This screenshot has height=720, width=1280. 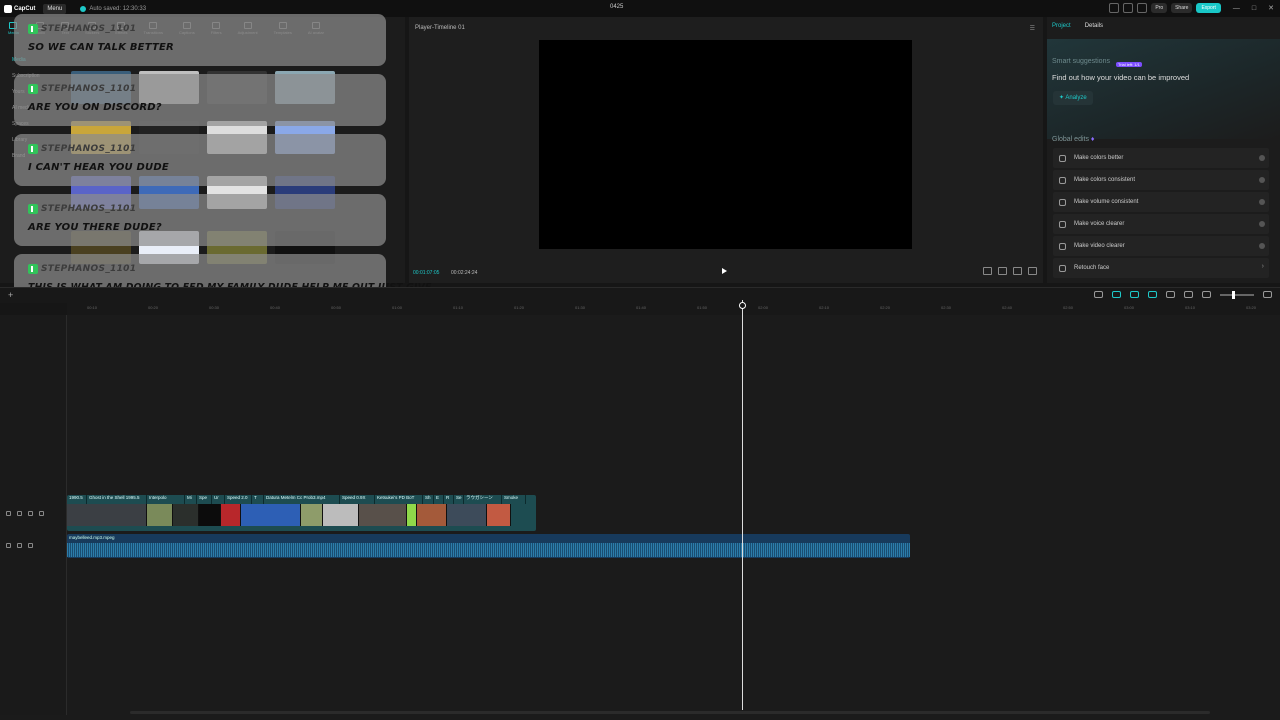 I want to click on ruler-tick: 00:50, so click(x=336, y=307).